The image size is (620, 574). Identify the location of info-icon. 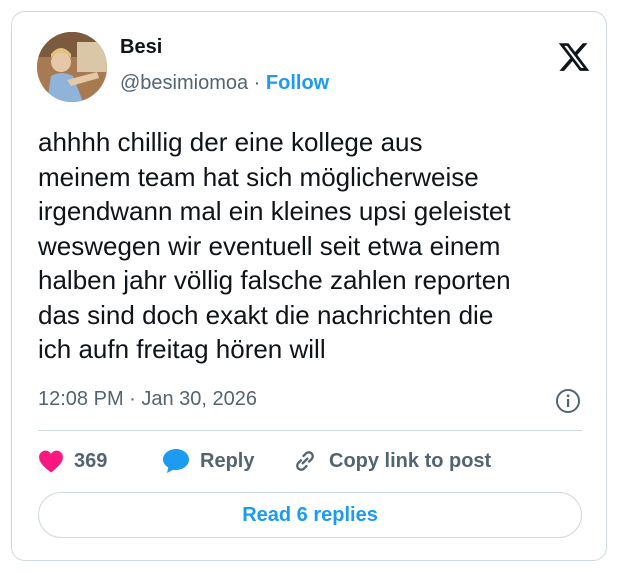
(568, 401).